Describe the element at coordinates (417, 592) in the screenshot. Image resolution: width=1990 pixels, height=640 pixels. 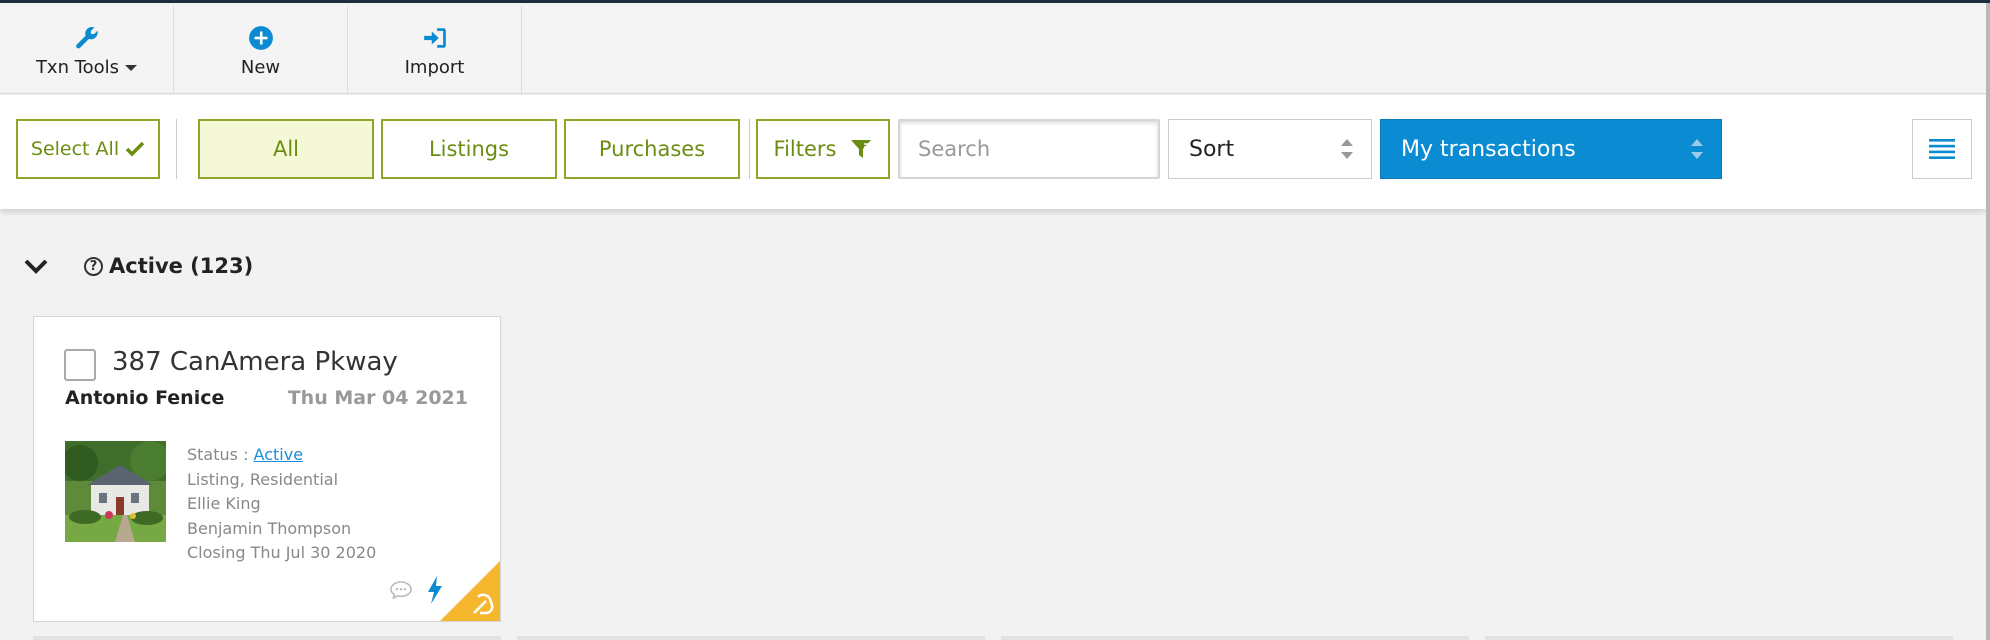
I see `card-actions` at that location.